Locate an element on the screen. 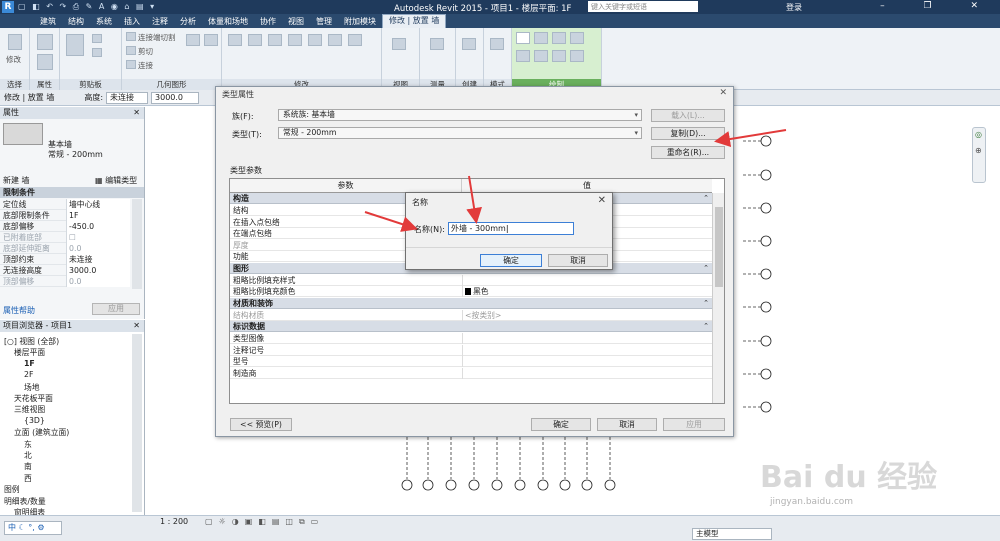  zoom-icon: ⊕ is located at coordinates (978, 150).